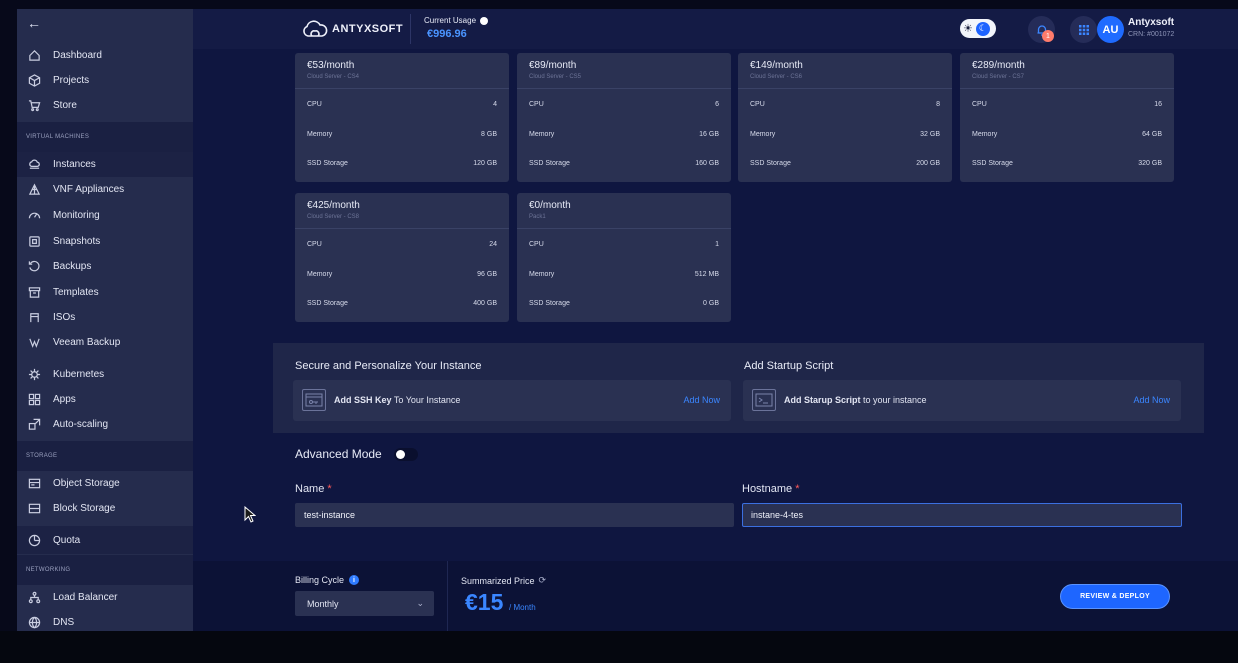  Describe the element at coordinates (64, 622) in the screenshot. I see `sidebar-item-label: DNS` at that location.